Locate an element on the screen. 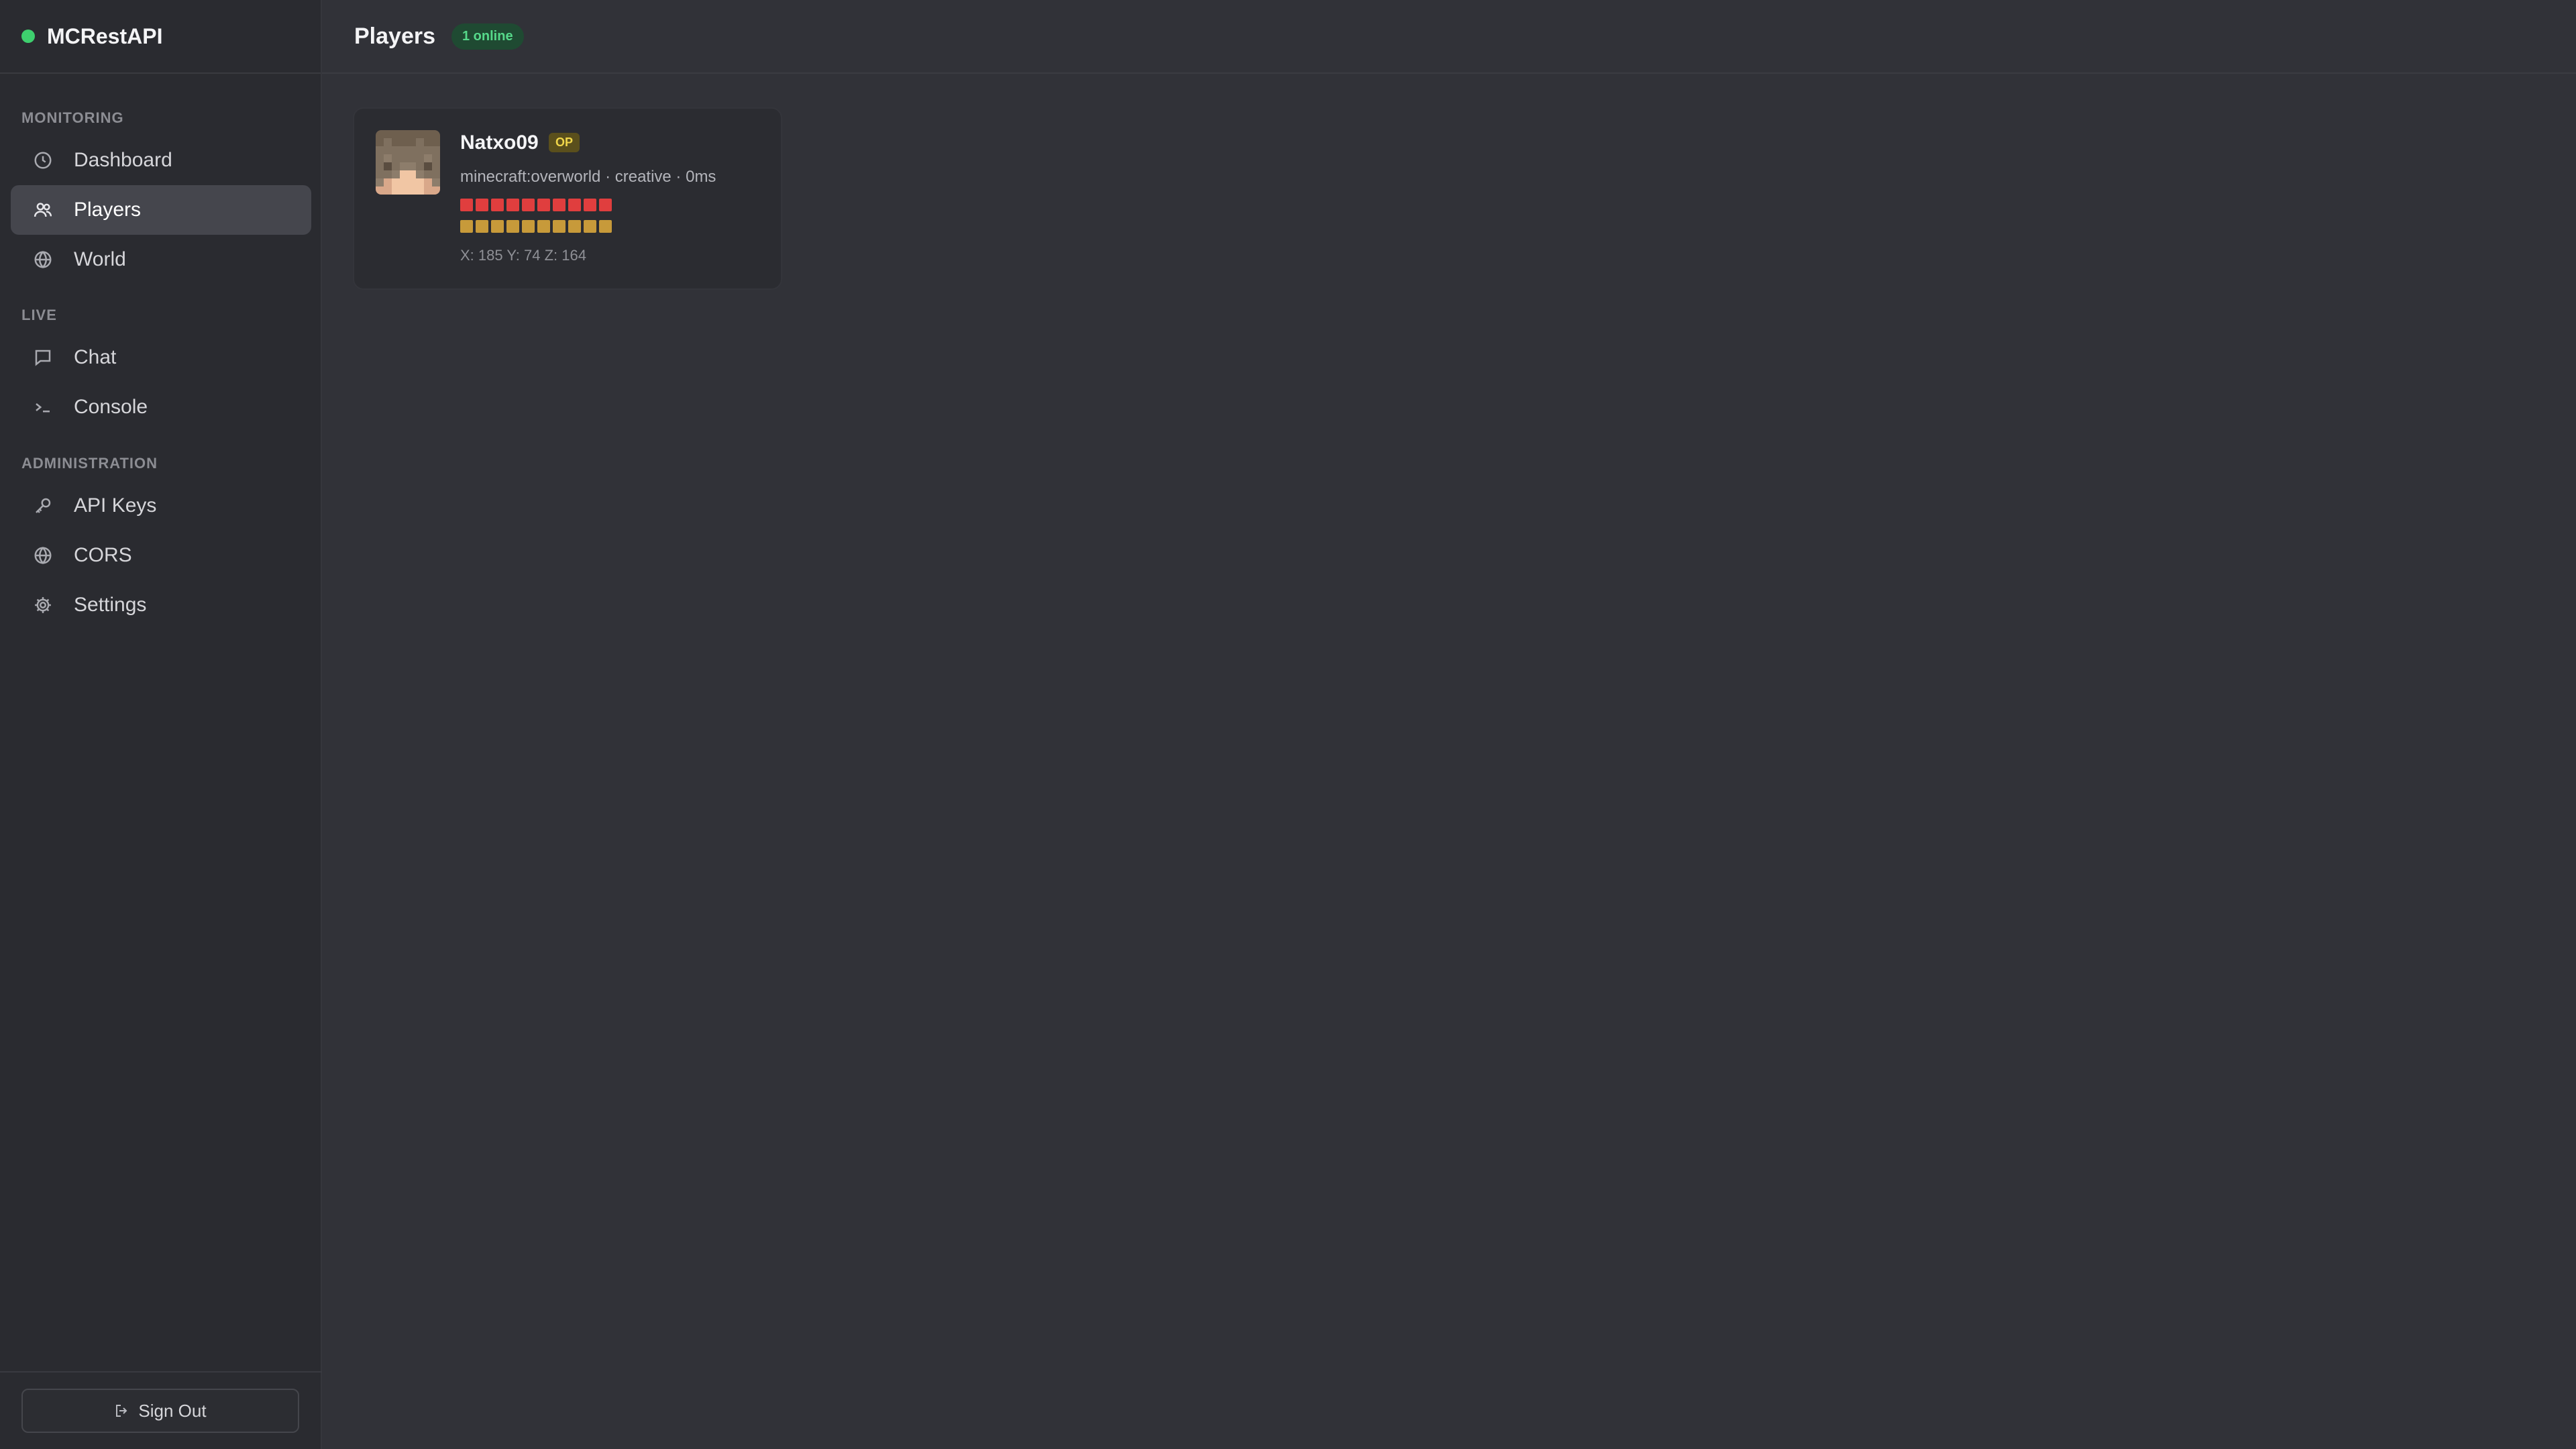  sidebar-item-label: Console is located at coordinates (111, 407).